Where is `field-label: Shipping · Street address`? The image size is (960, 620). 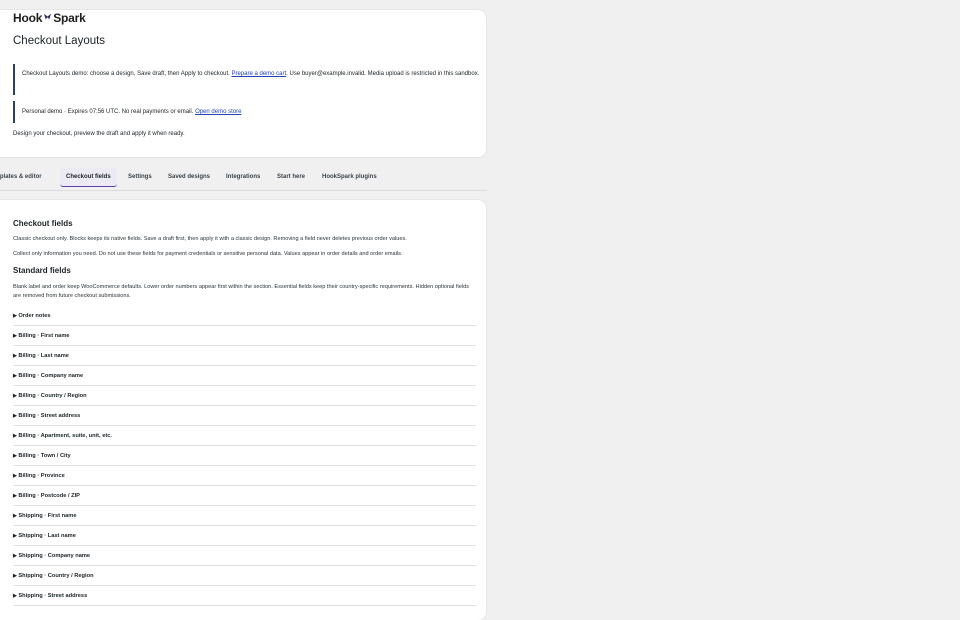
field-label: Shipping · Street address is located at coordinates (53, 595).